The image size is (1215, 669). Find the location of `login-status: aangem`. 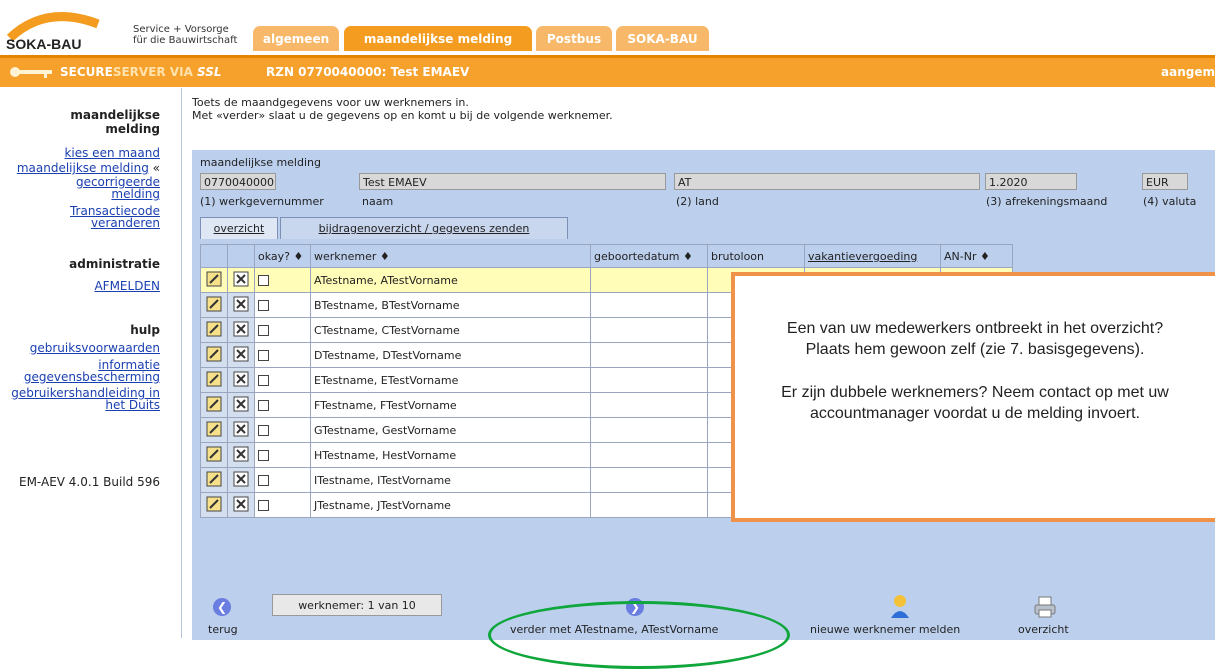

login-status: aangem is located at coordinates (1188, 72).